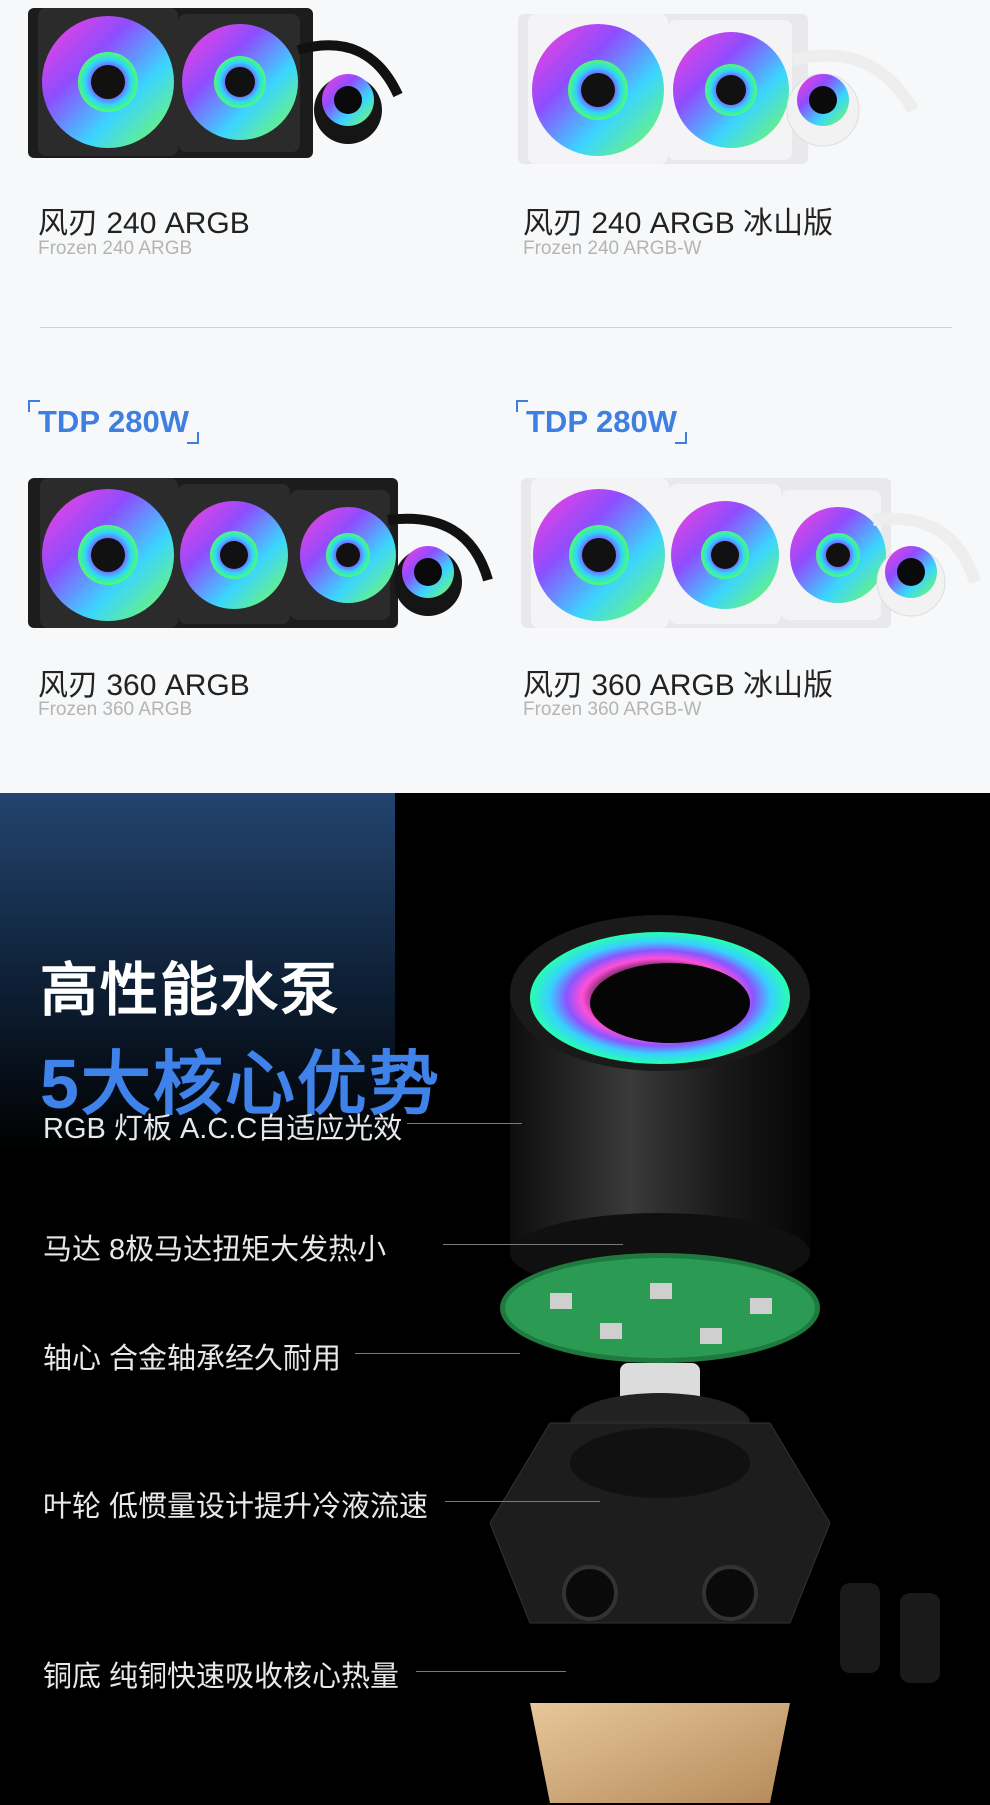  Describe the element at coordinates (236, 1507) in the screenshot. I see `feature-impeller: 叶轮 低惯量设计提升冷液流速` at that location.